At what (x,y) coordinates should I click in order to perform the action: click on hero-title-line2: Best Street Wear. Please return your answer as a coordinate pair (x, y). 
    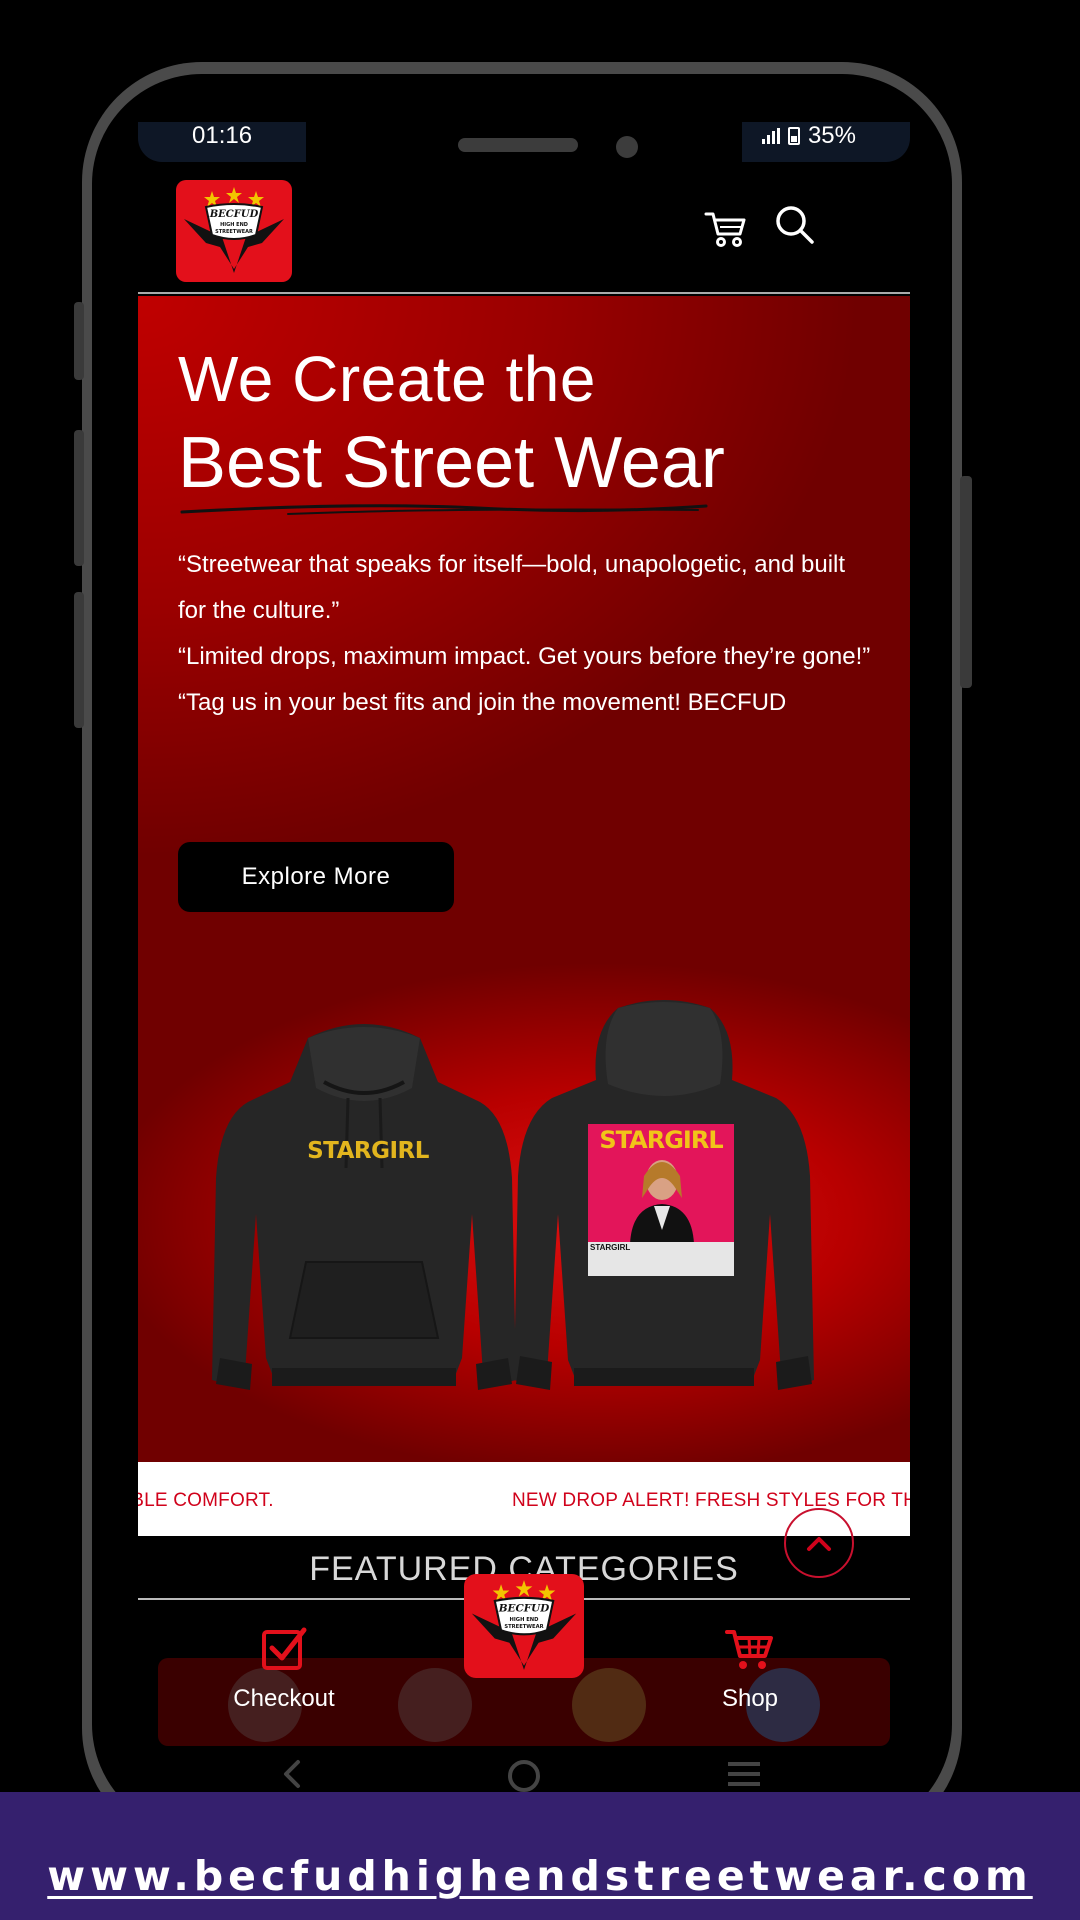
    Looking at the image, I should click on (451, 463).